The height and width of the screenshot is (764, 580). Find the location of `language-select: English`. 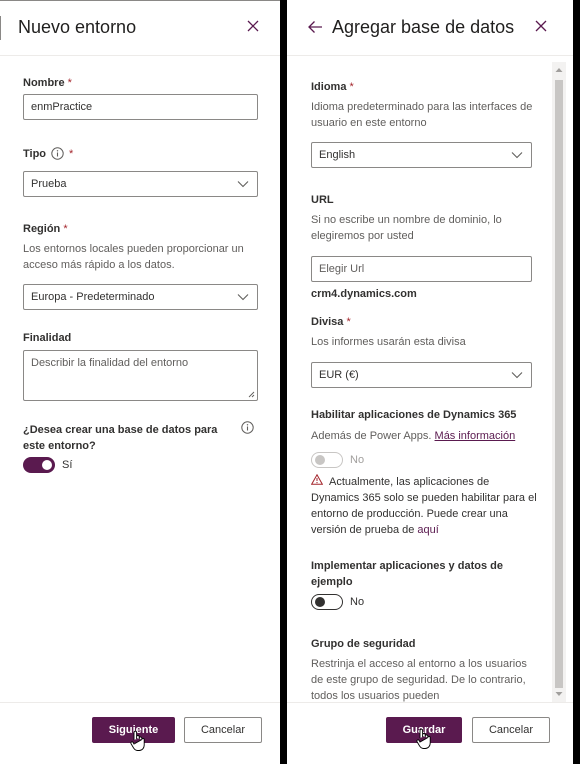

language-select: English is located at coordinates (421, 155).